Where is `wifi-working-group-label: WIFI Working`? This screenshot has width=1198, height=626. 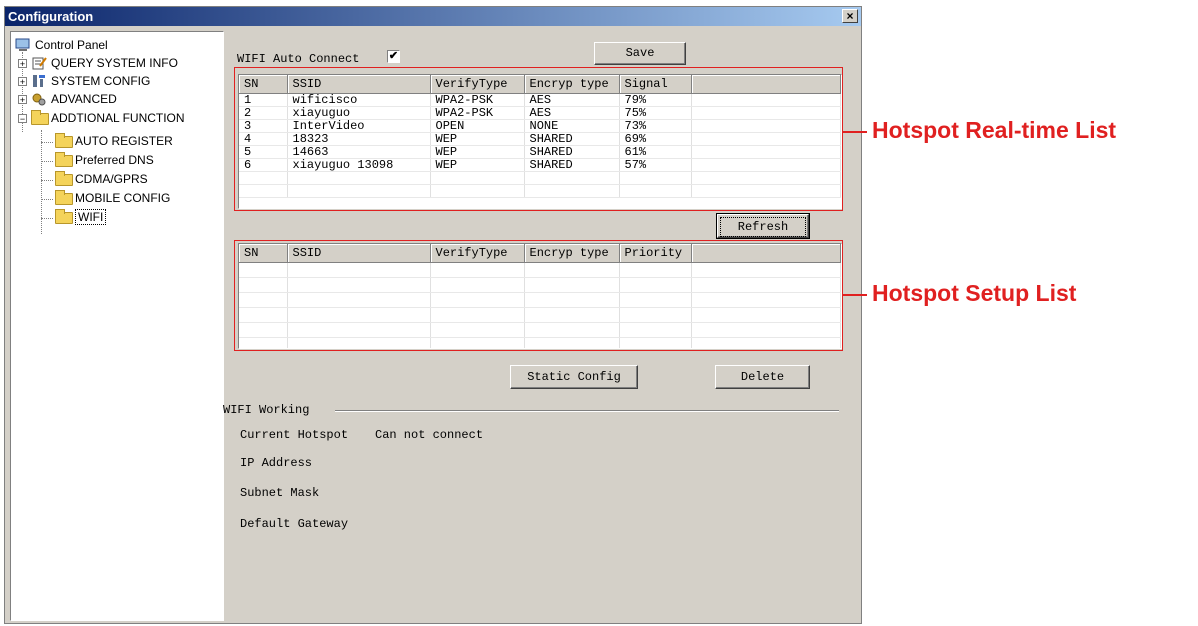
wifi-working-group-label: WIFI Working is located at coordinates (266, 410).